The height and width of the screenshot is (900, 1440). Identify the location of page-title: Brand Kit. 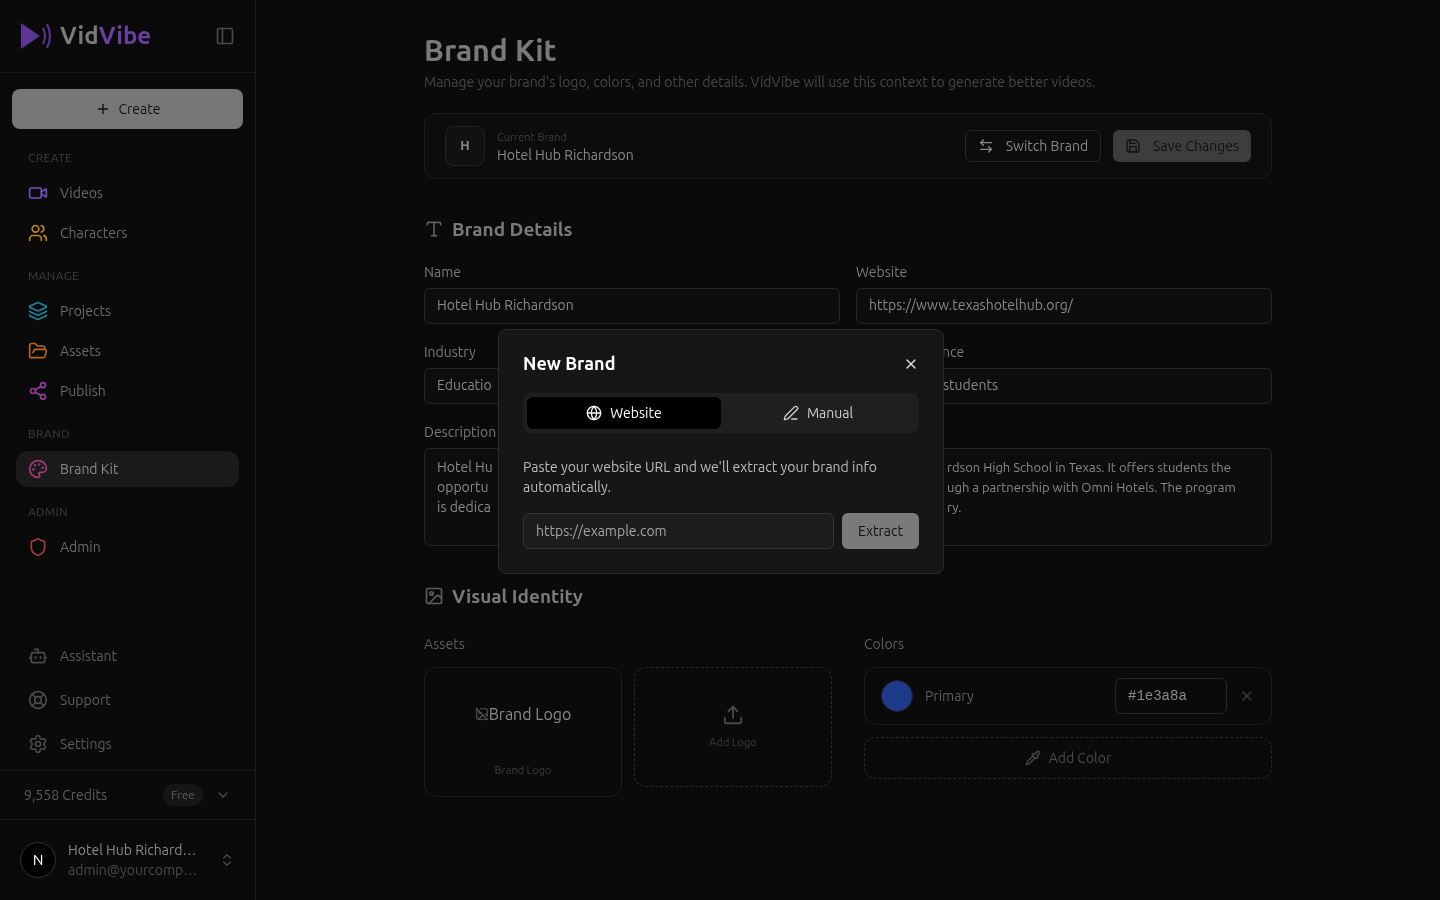
(491, 50).